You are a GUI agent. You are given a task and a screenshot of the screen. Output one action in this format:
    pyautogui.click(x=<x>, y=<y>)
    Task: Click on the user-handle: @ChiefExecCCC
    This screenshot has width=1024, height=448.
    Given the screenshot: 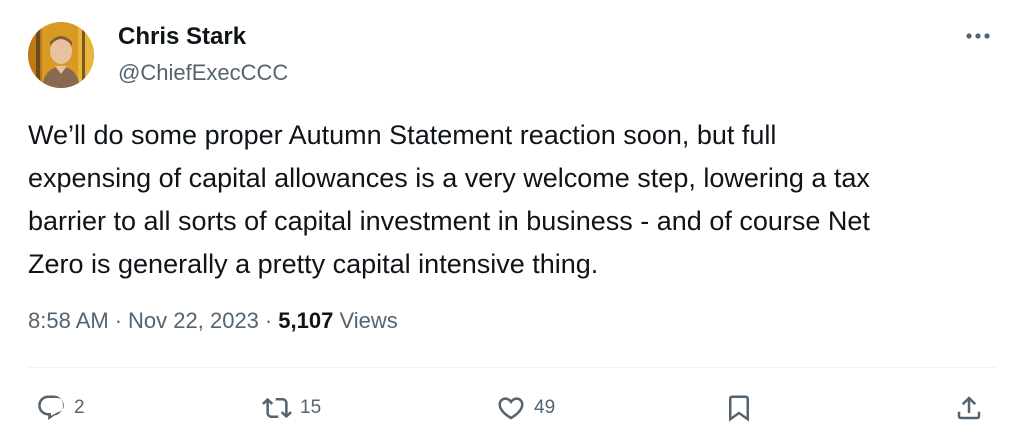 What is the action you would take?
    pyautogui.click(x=203, y=73)
    